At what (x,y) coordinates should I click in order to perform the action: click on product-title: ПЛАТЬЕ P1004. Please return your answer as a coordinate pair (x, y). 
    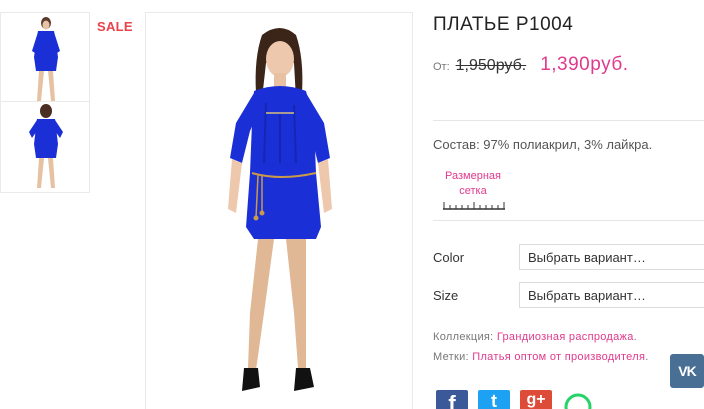
    Looking at the image, I should click on (503, 24).